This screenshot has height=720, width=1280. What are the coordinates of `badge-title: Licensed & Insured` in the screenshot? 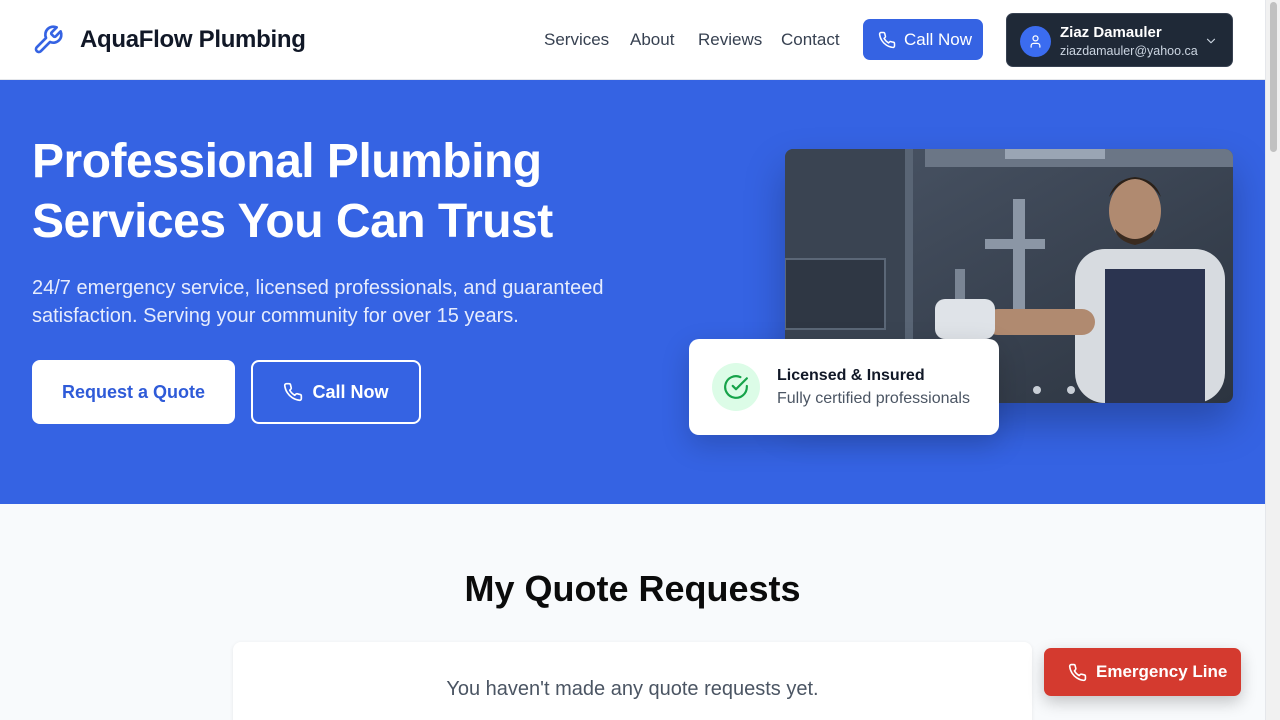 It's located at (851, 375).